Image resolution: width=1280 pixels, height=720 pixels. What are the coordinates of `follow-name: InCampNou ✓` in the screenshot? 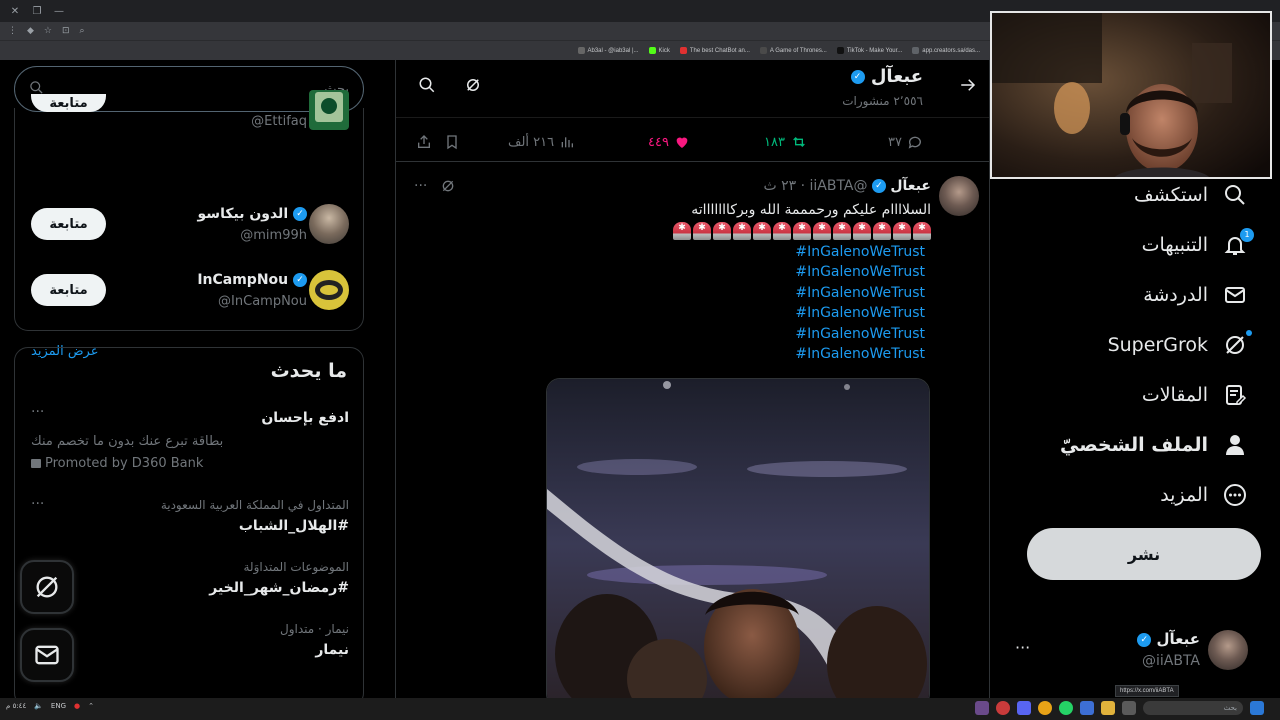 It's located at (252, 280).